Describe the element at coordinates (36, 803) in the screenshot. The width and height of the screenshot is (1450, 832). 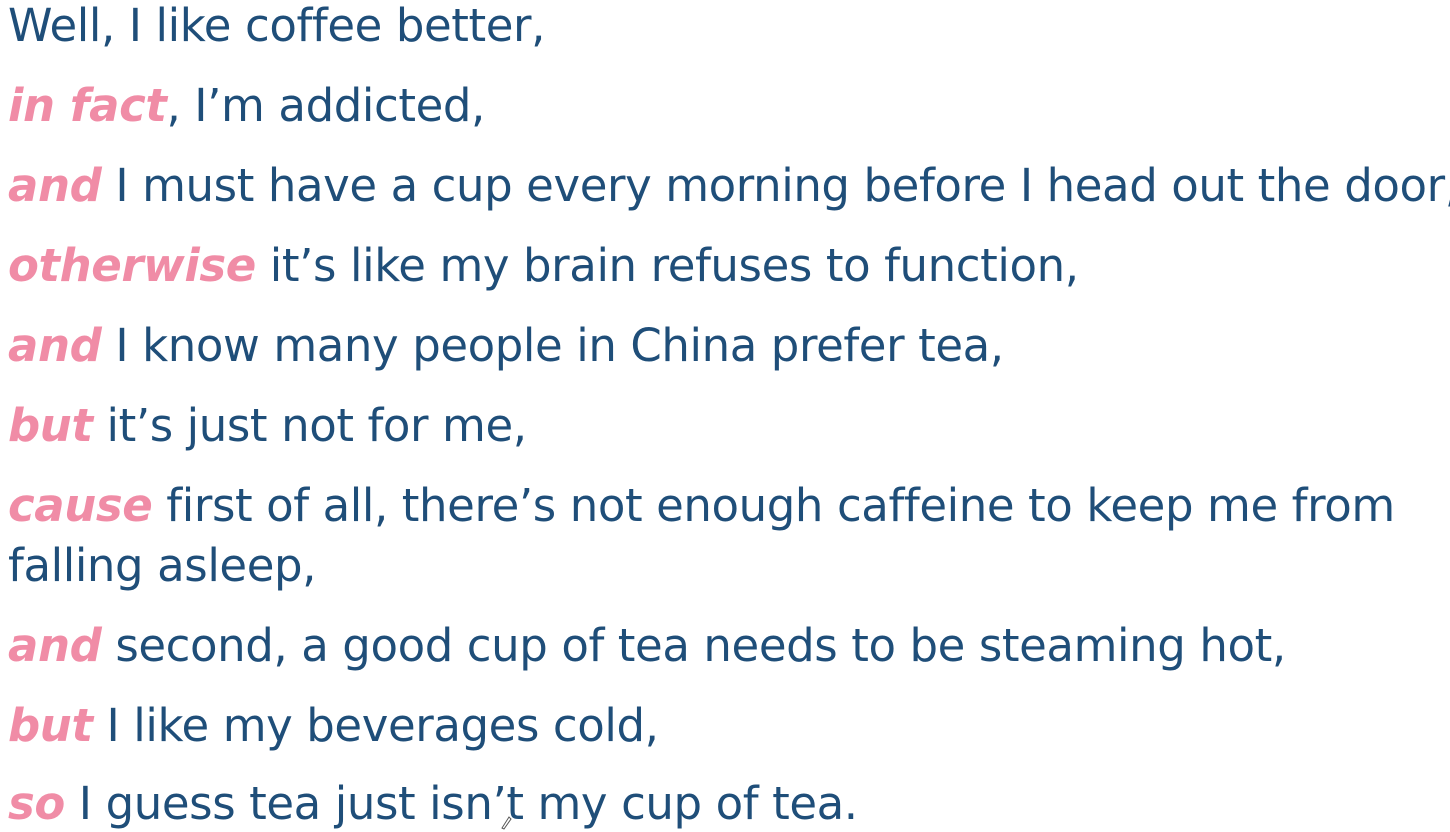
I see `connector-word: so` at that location.